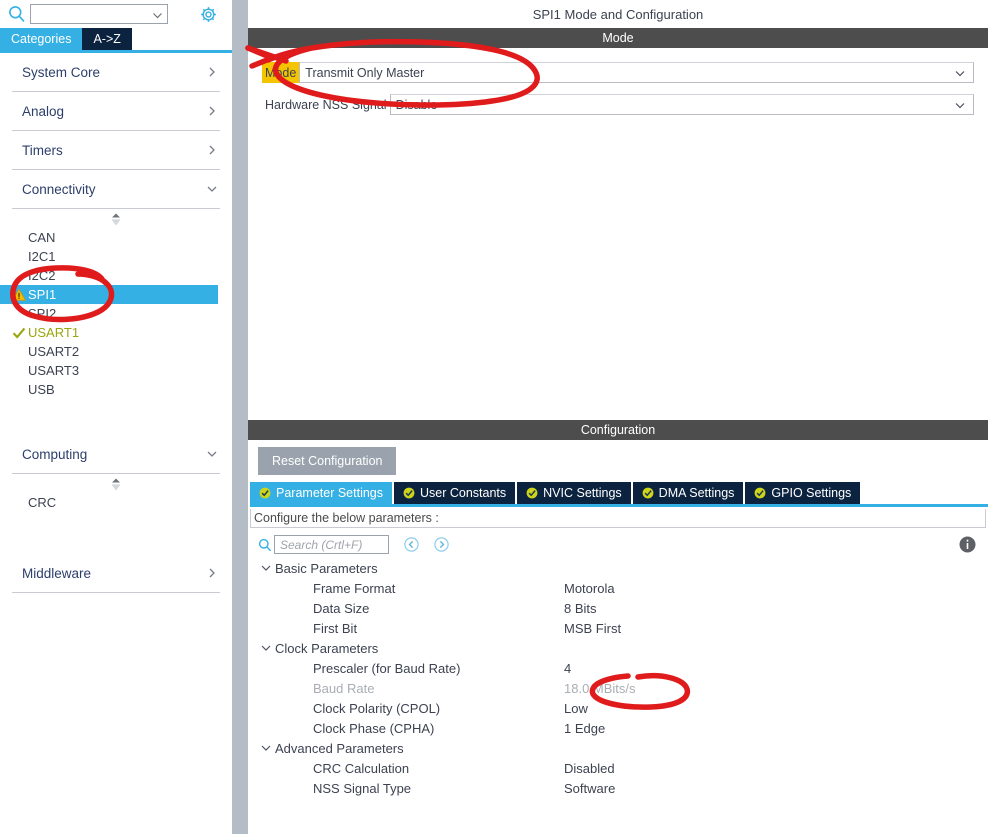 The height and width of the screenshot is (834, 988). I want to click on peripheral-item-spi2: SPI2, so click(116, 313).